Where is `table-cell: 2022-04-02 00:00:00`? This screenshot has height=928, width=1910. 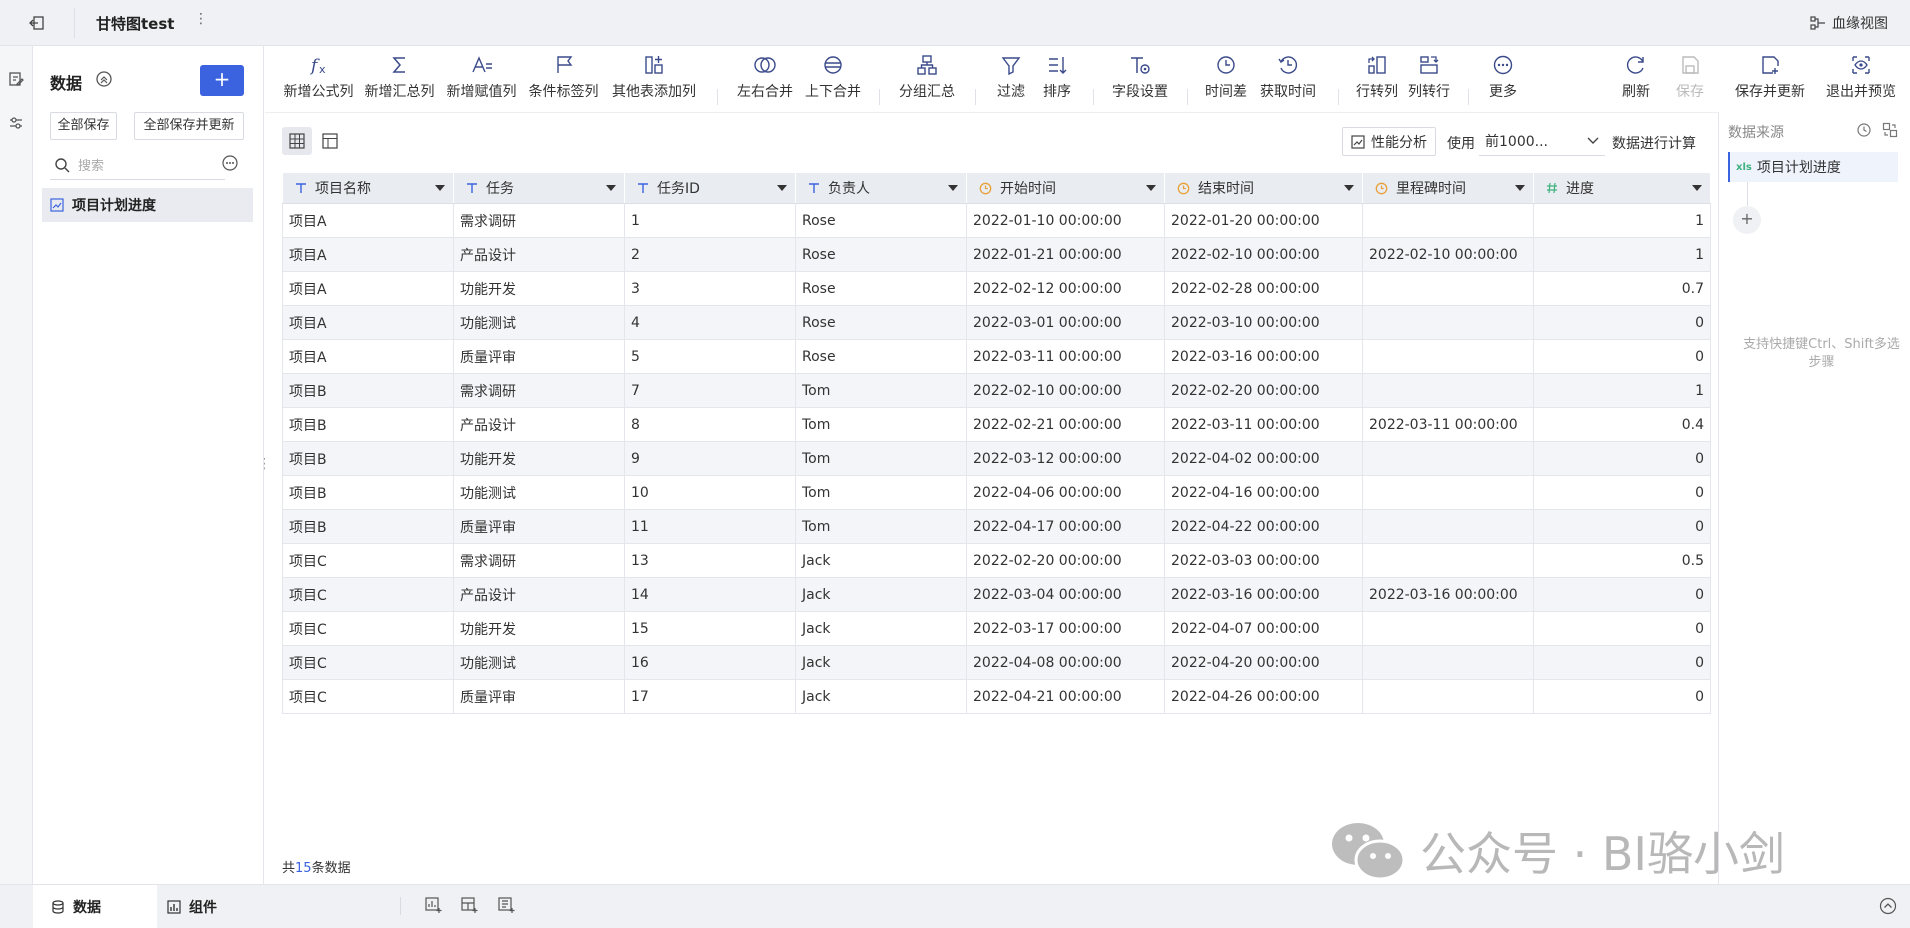
table-cell: 2022-04-02 00:00:00 is located at coordinates (1263, 458).